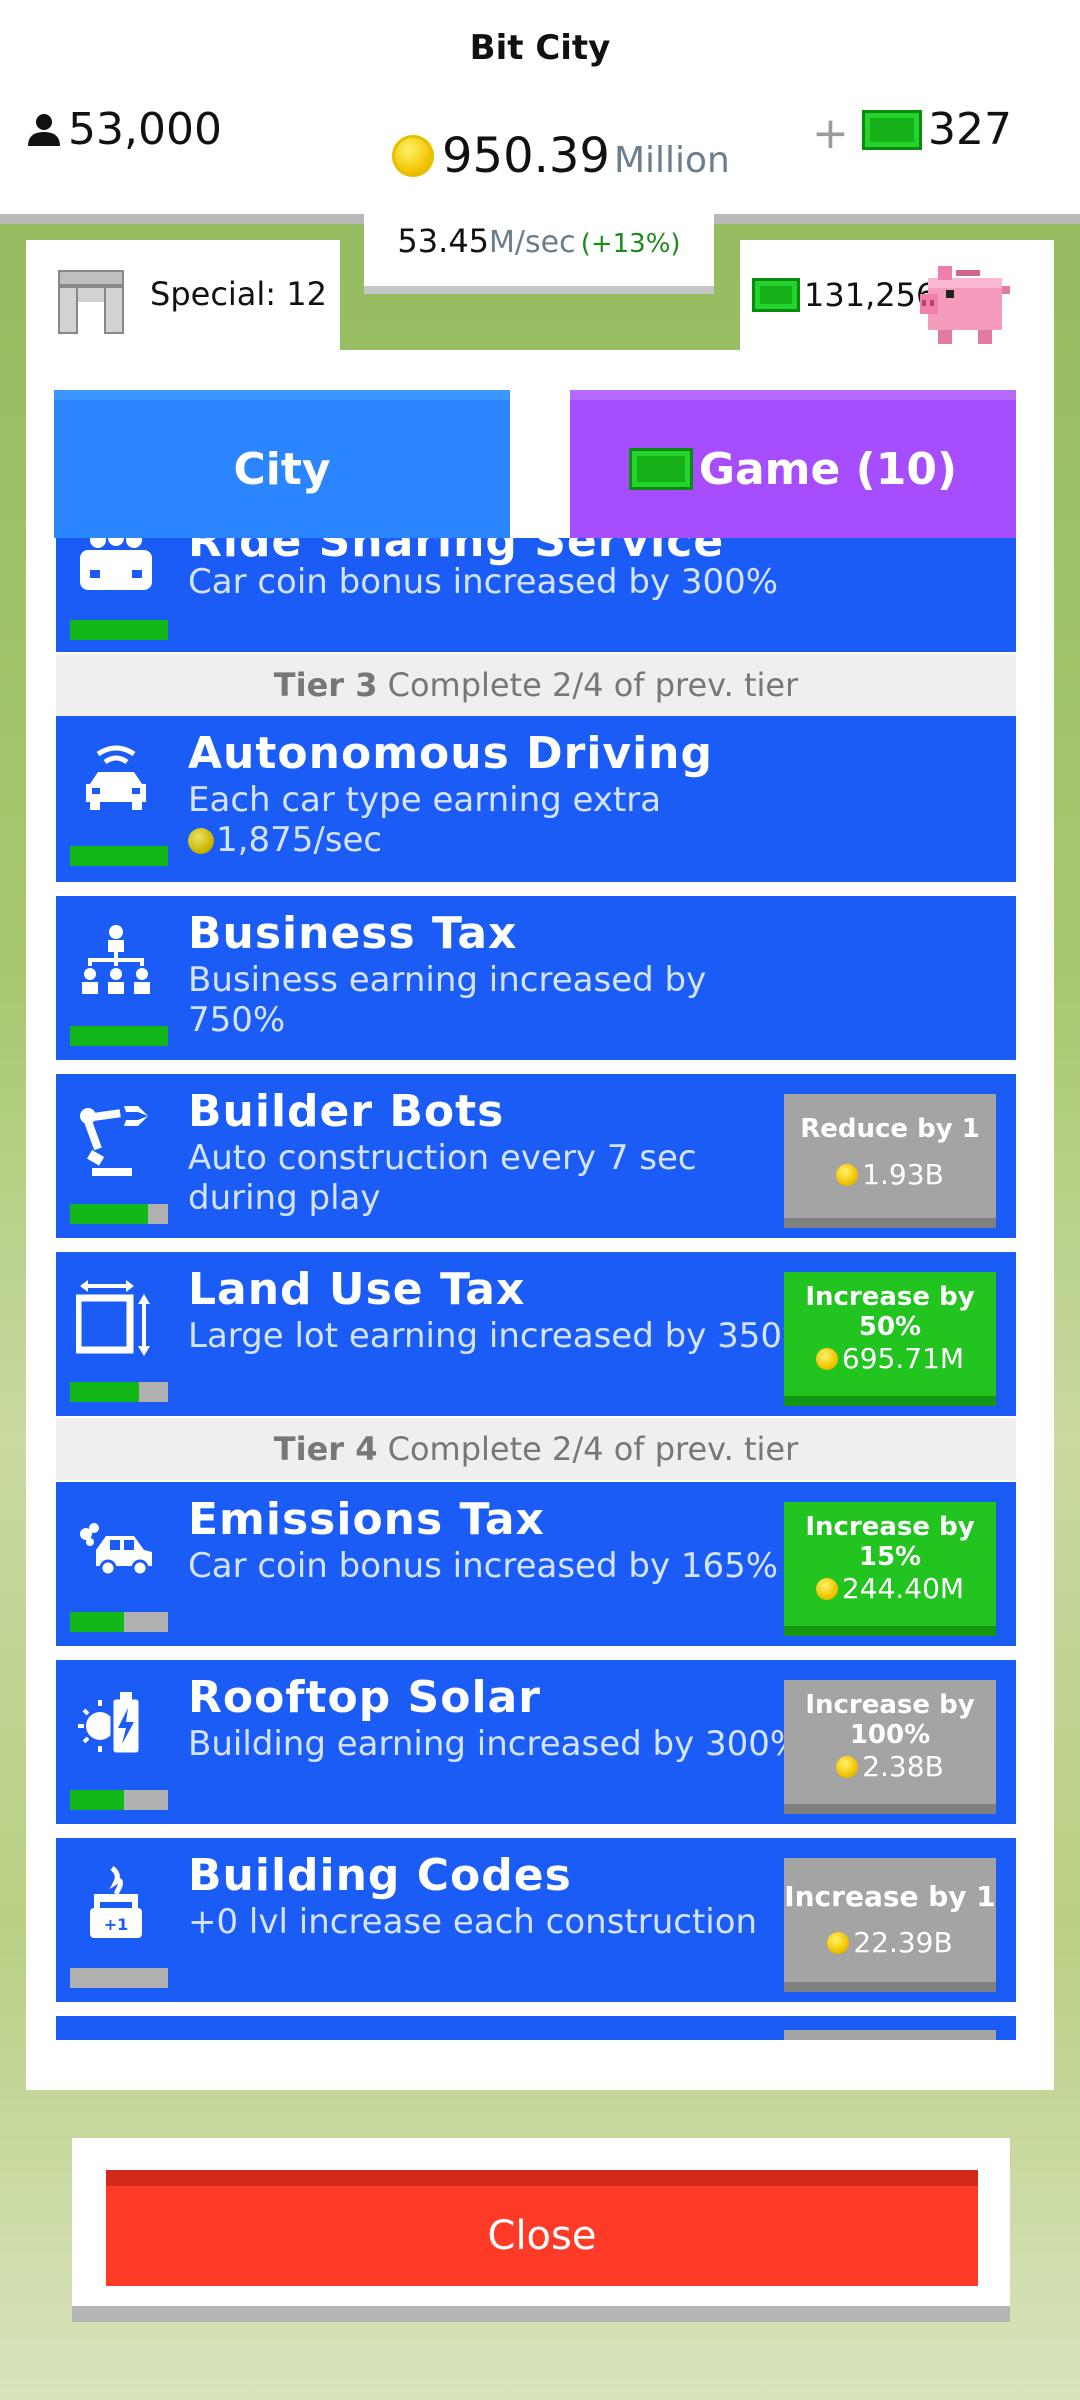 The height and width of the screenshot is (2400, 1080). Describe the element at coordinates (903, 1174) in the screenshot. I see `button-cost-value: 1.93B` at that location.